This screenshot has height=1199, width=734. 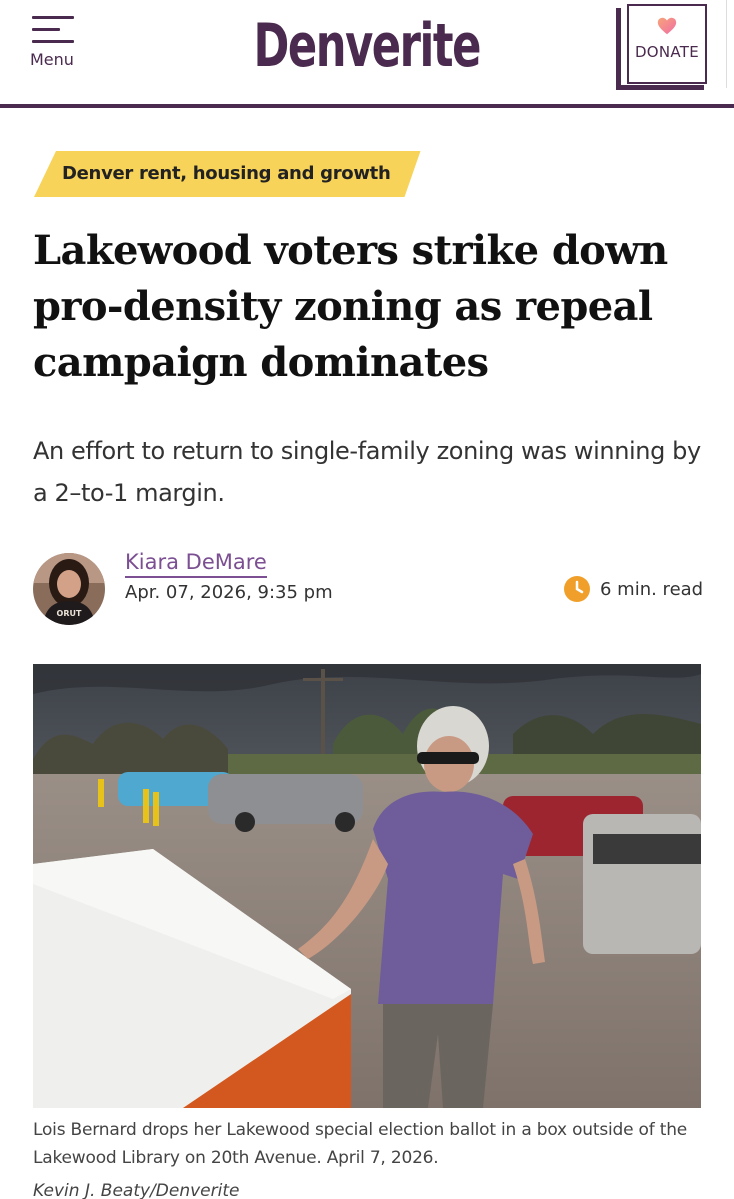 I want to click on menu-button: Menu, so click(x=55, y=42).